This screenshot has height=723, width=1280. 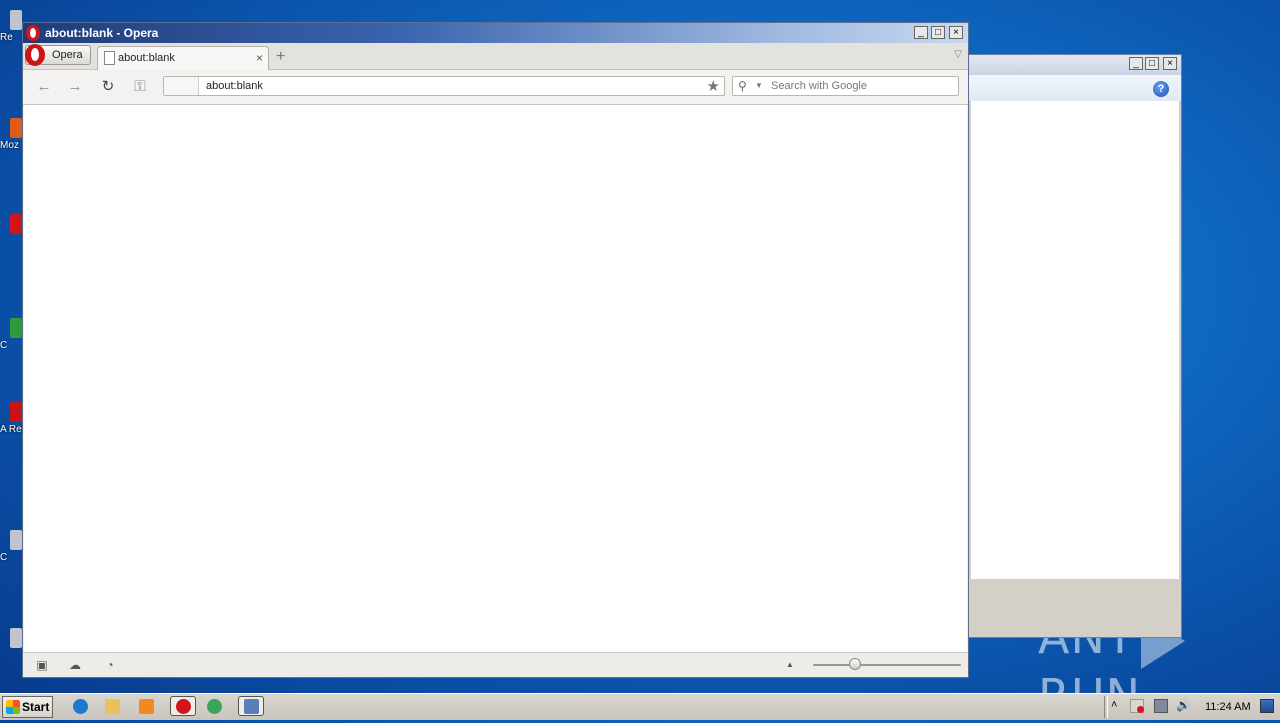 I want to click on tab-close-icon: ×, so click(x=259, y=58).